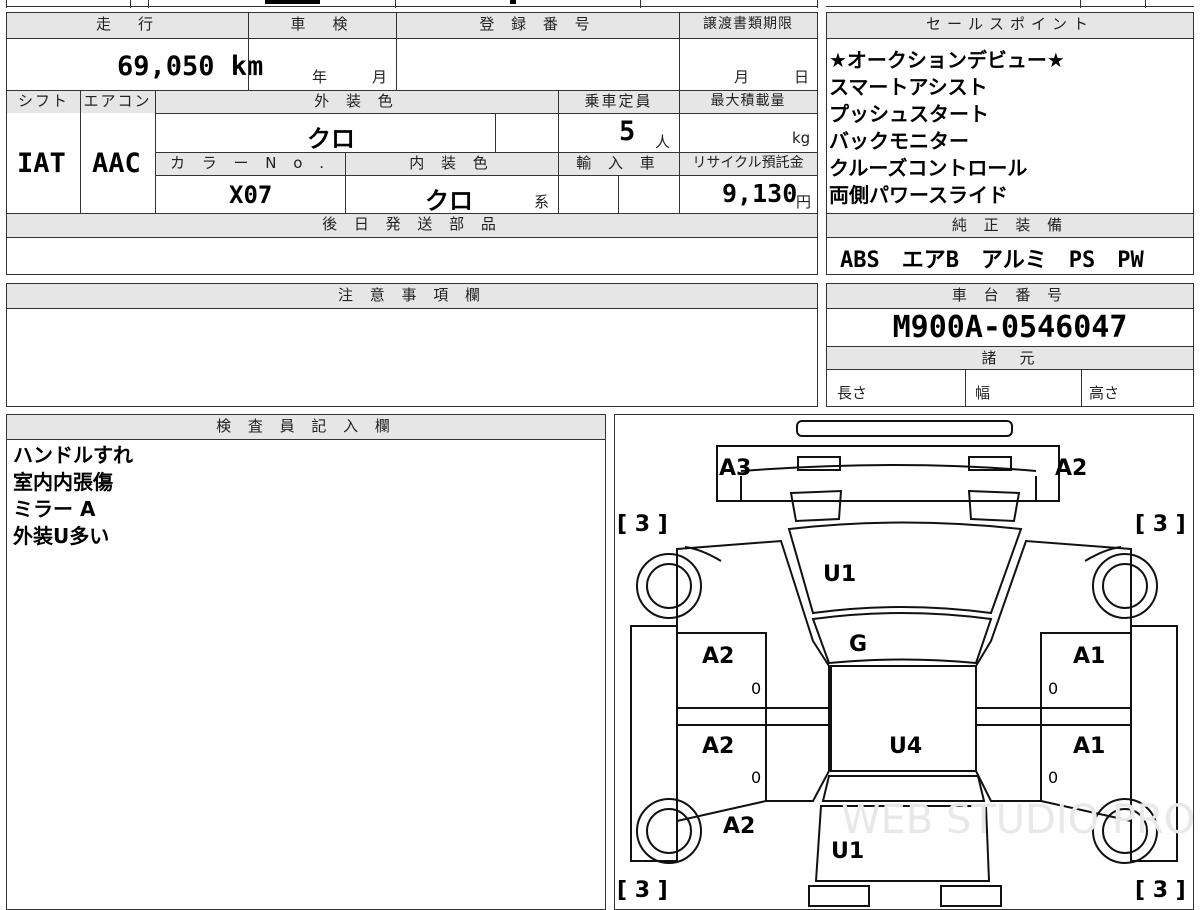 The height and width of the screenshot is (910, 1200). I want to click on mark-hood: U1, so click(839, 574).